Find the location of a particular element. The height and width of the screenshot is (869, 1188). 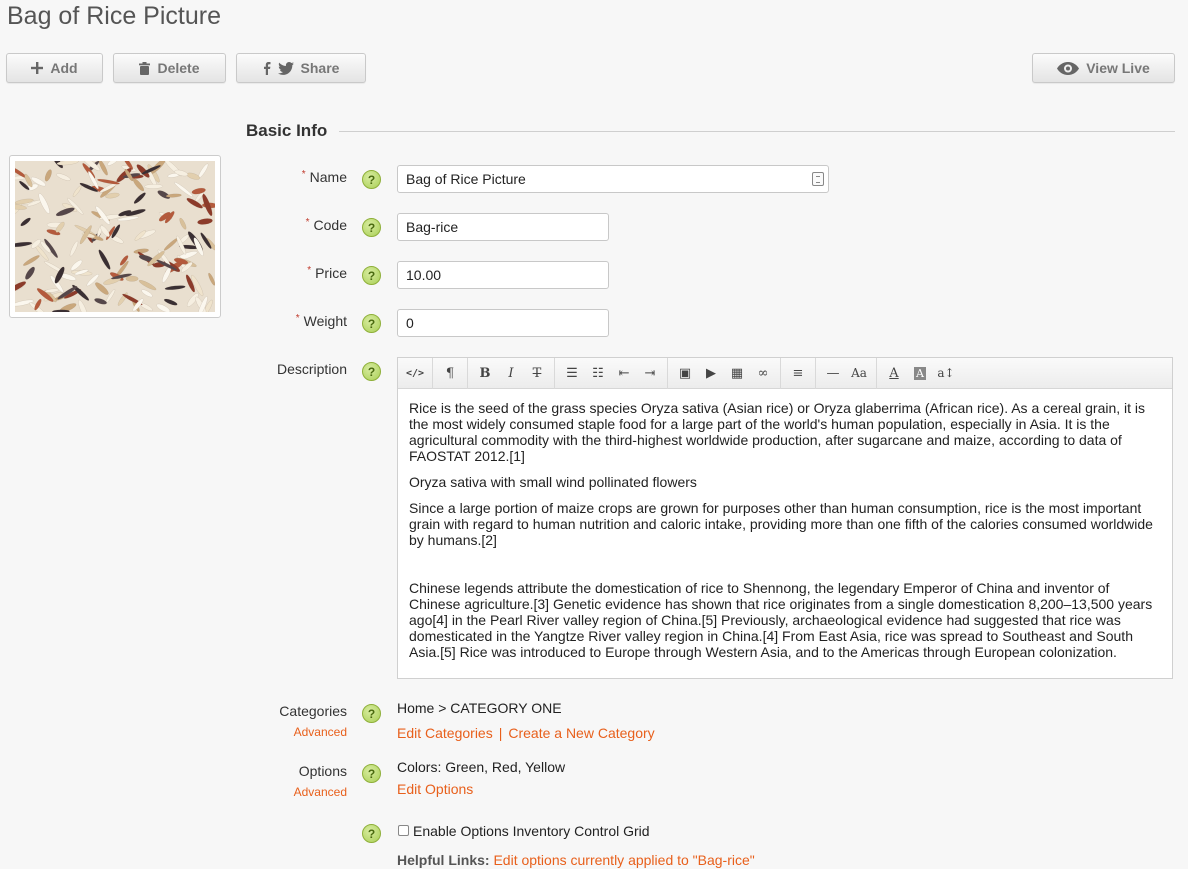

categories-label: Categories is located at coordinates (313, 711).